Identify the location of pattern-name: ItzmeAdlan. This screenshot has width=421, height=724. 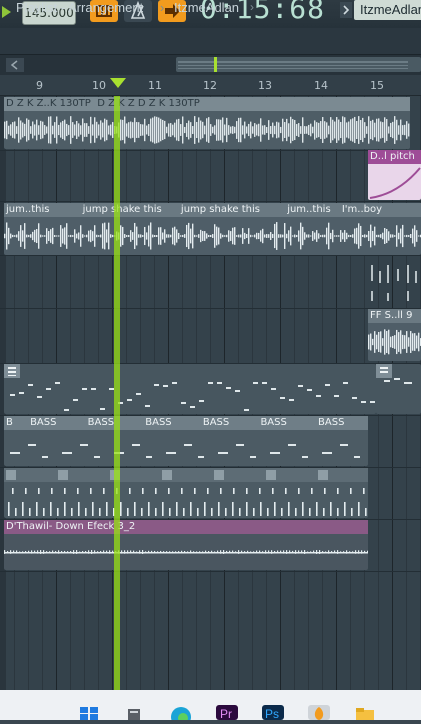
(206, 13).